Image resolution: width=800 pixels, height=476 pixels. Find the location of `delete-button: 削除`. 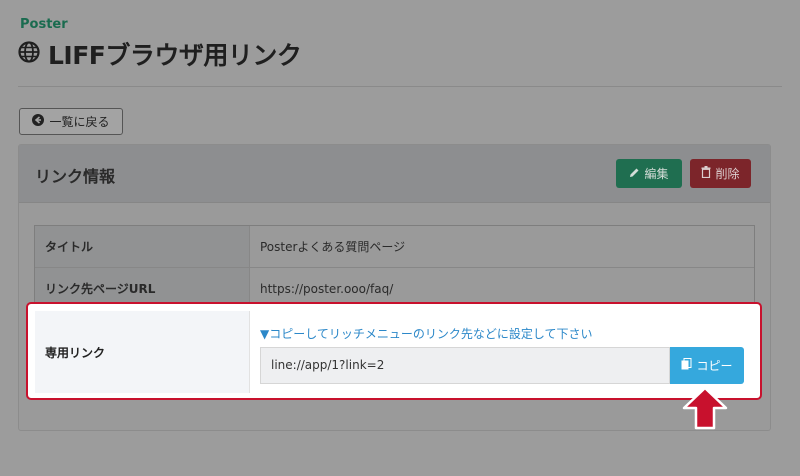

delete-button: 削除 is located at coordinates (720, 173).